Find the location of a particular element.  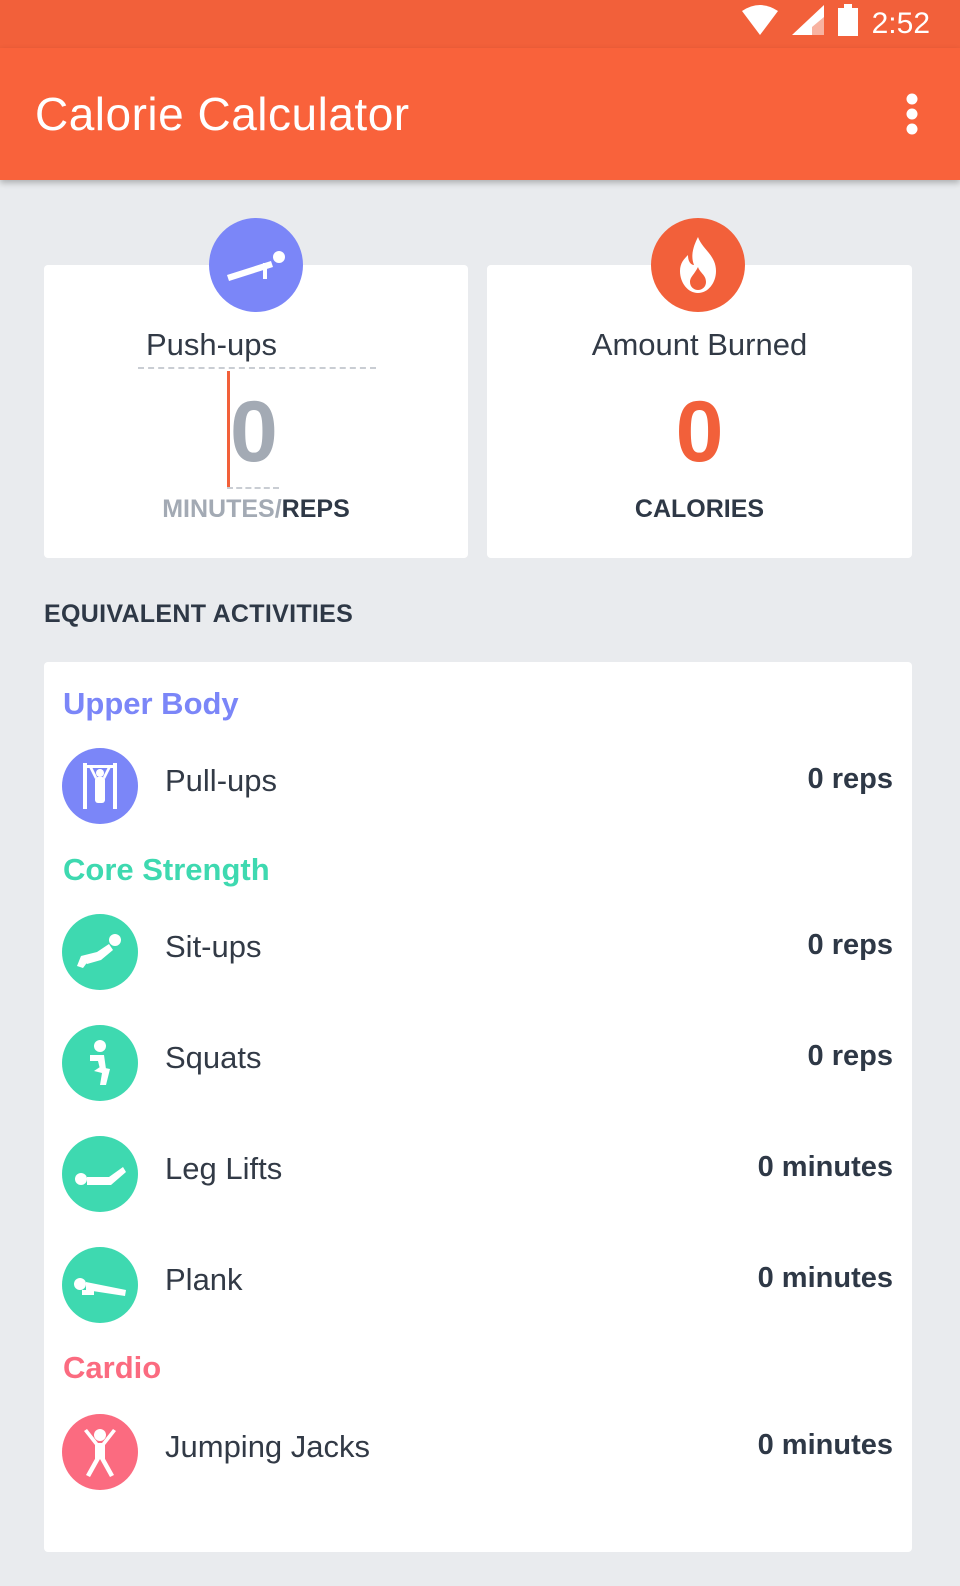

activity-name: Pull-ups is located at coordinates (221, 780).